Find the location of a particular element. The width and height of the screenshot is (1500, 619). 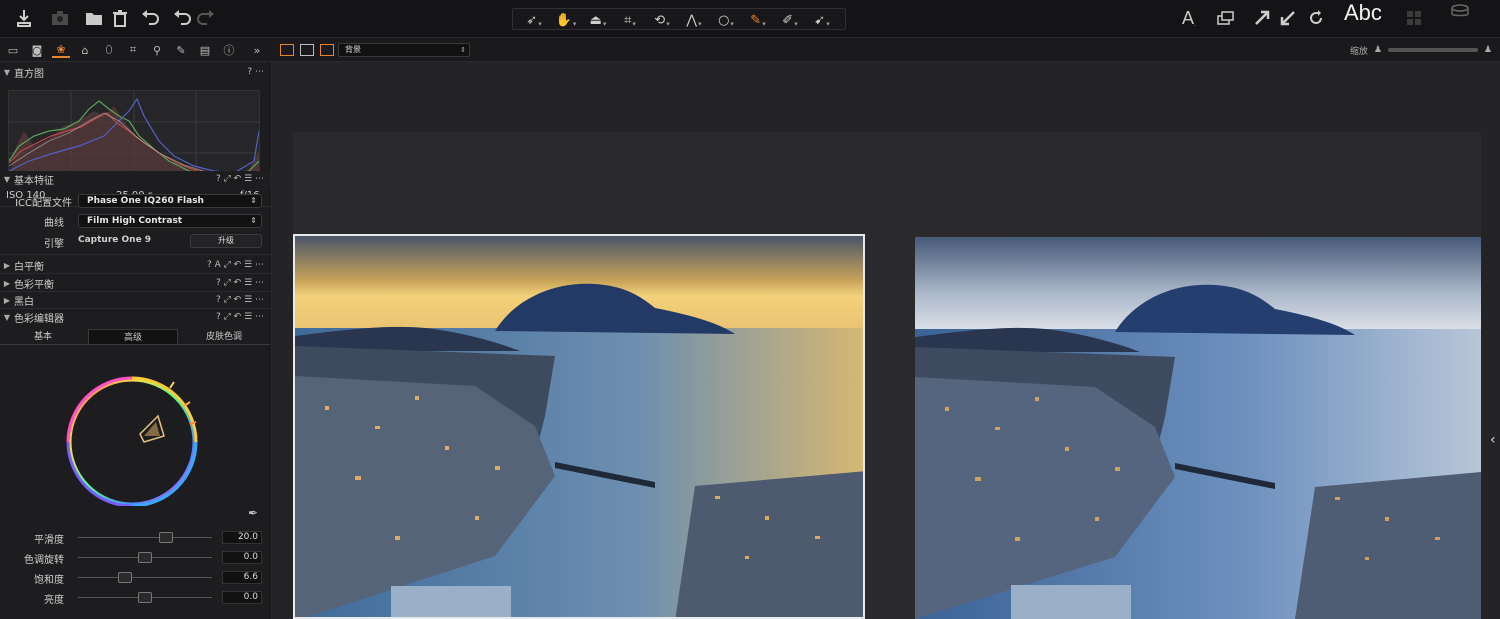

aperture-value: f/16 is located at coordinates (250, 195).